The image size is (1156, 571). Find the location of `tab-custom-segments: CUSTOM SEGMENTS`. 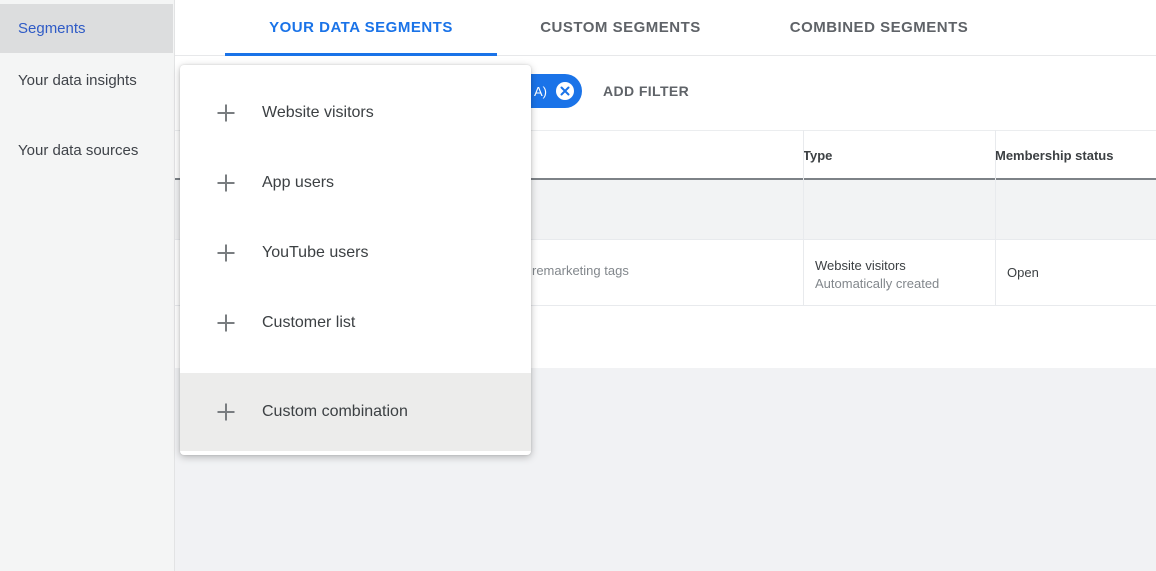

tab-custom-segments: CUSTOM SEGMENTS is located at coordinates (620, 27).